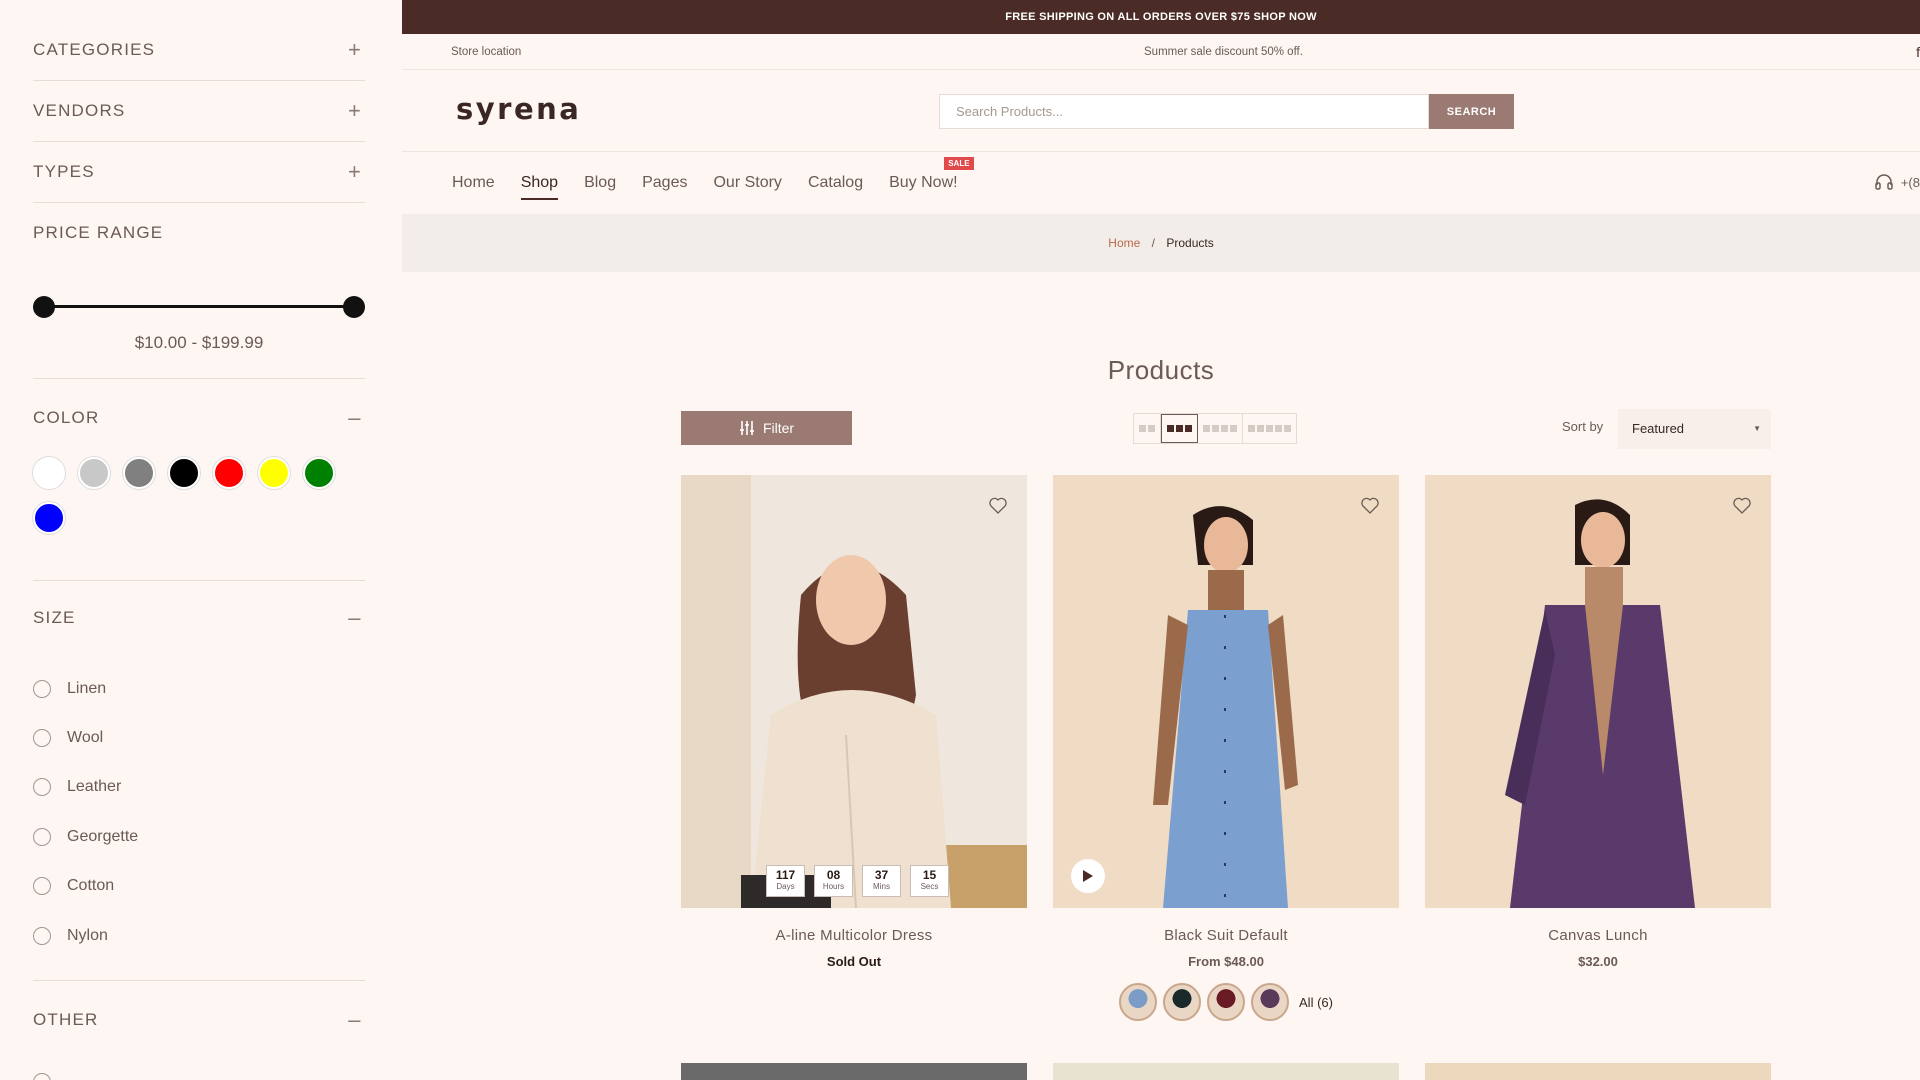  Describe the element at coordinates (785, 886) in the screenshot. I see `countdown-label: Days` at that location.